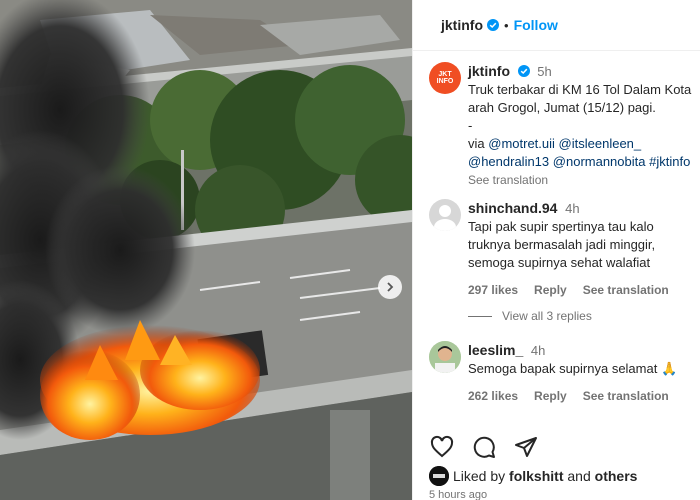 Image resolution: width=700 pixels, height=500 pixels. Describe the element at coordinates (556, 50) in the screenshot. I see `header-divider` at that location.